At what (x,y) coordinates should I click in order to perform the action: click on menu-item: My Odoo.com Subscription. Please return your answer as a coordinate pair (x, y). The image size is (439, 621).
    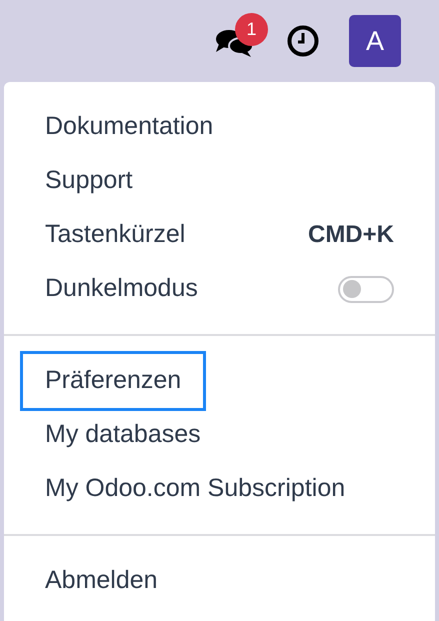
    Looking at the image, I should click on (219, 489).